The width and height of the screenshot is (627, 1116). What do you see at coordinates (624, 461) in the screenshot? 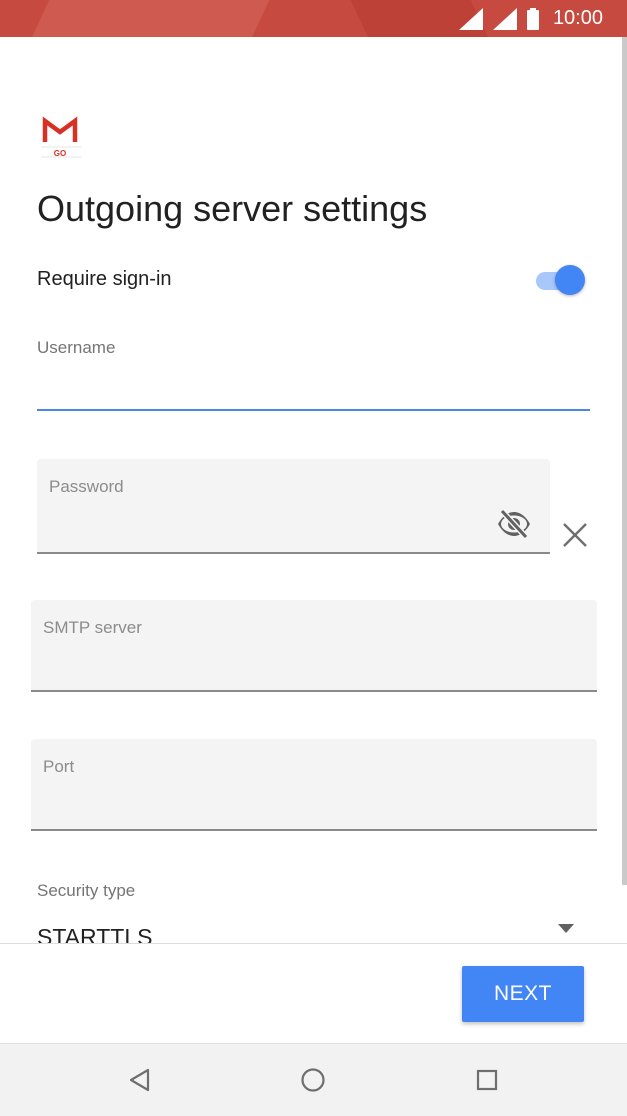
I see `scrollbar` at bounding box center [624, 461].